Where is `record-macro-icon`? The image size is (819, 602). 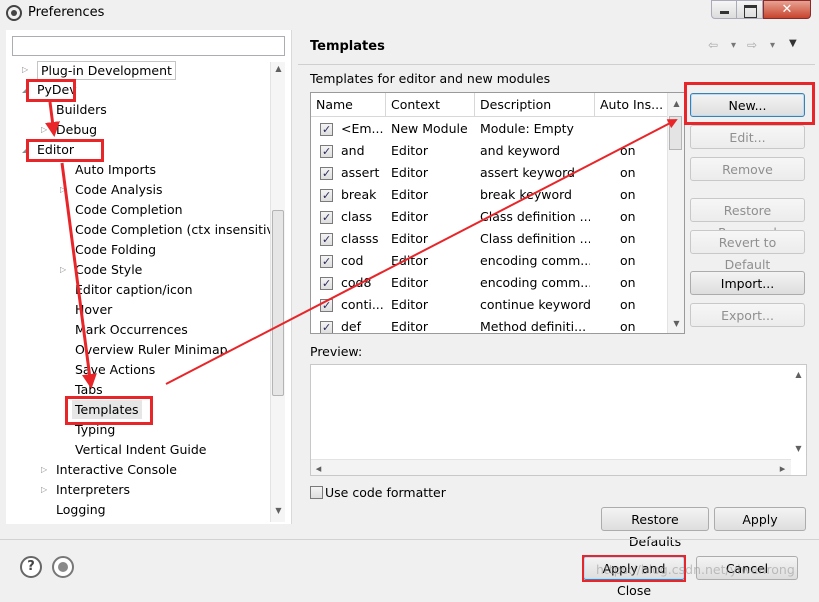 record-macro-icon is located at coordinates (63, 567).